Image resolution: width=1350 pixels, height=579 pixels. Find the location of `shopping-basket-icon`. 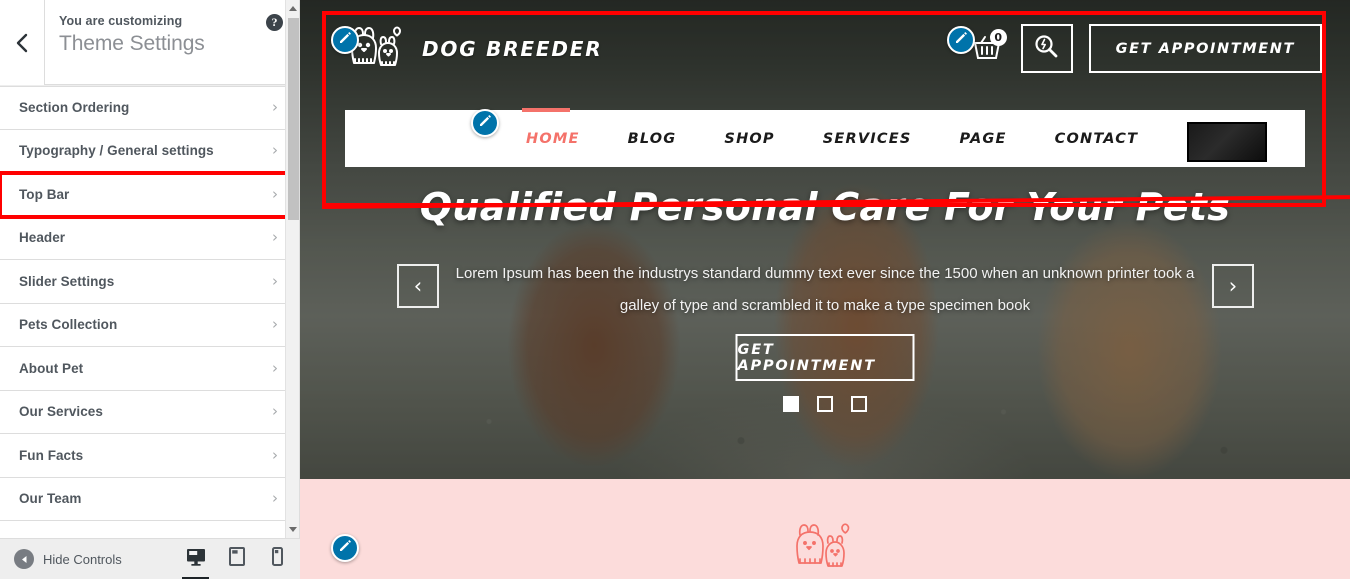

shopping-basket-icon is located at coordinates (988, 50).